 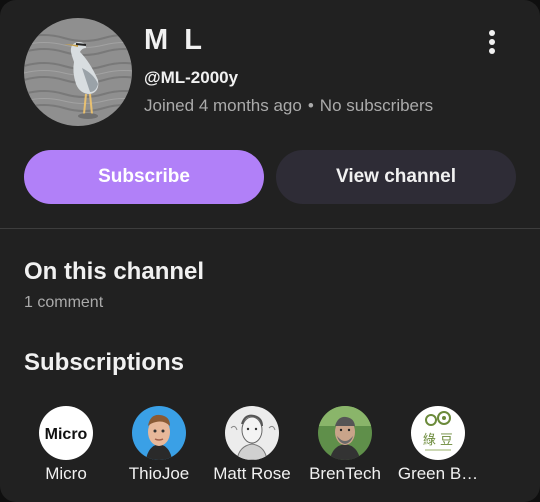 What do you see at coordinates (191, 77) in the screenshot?
I see `channel-handle: @ML-2000y` at bounding box center [191, 77].